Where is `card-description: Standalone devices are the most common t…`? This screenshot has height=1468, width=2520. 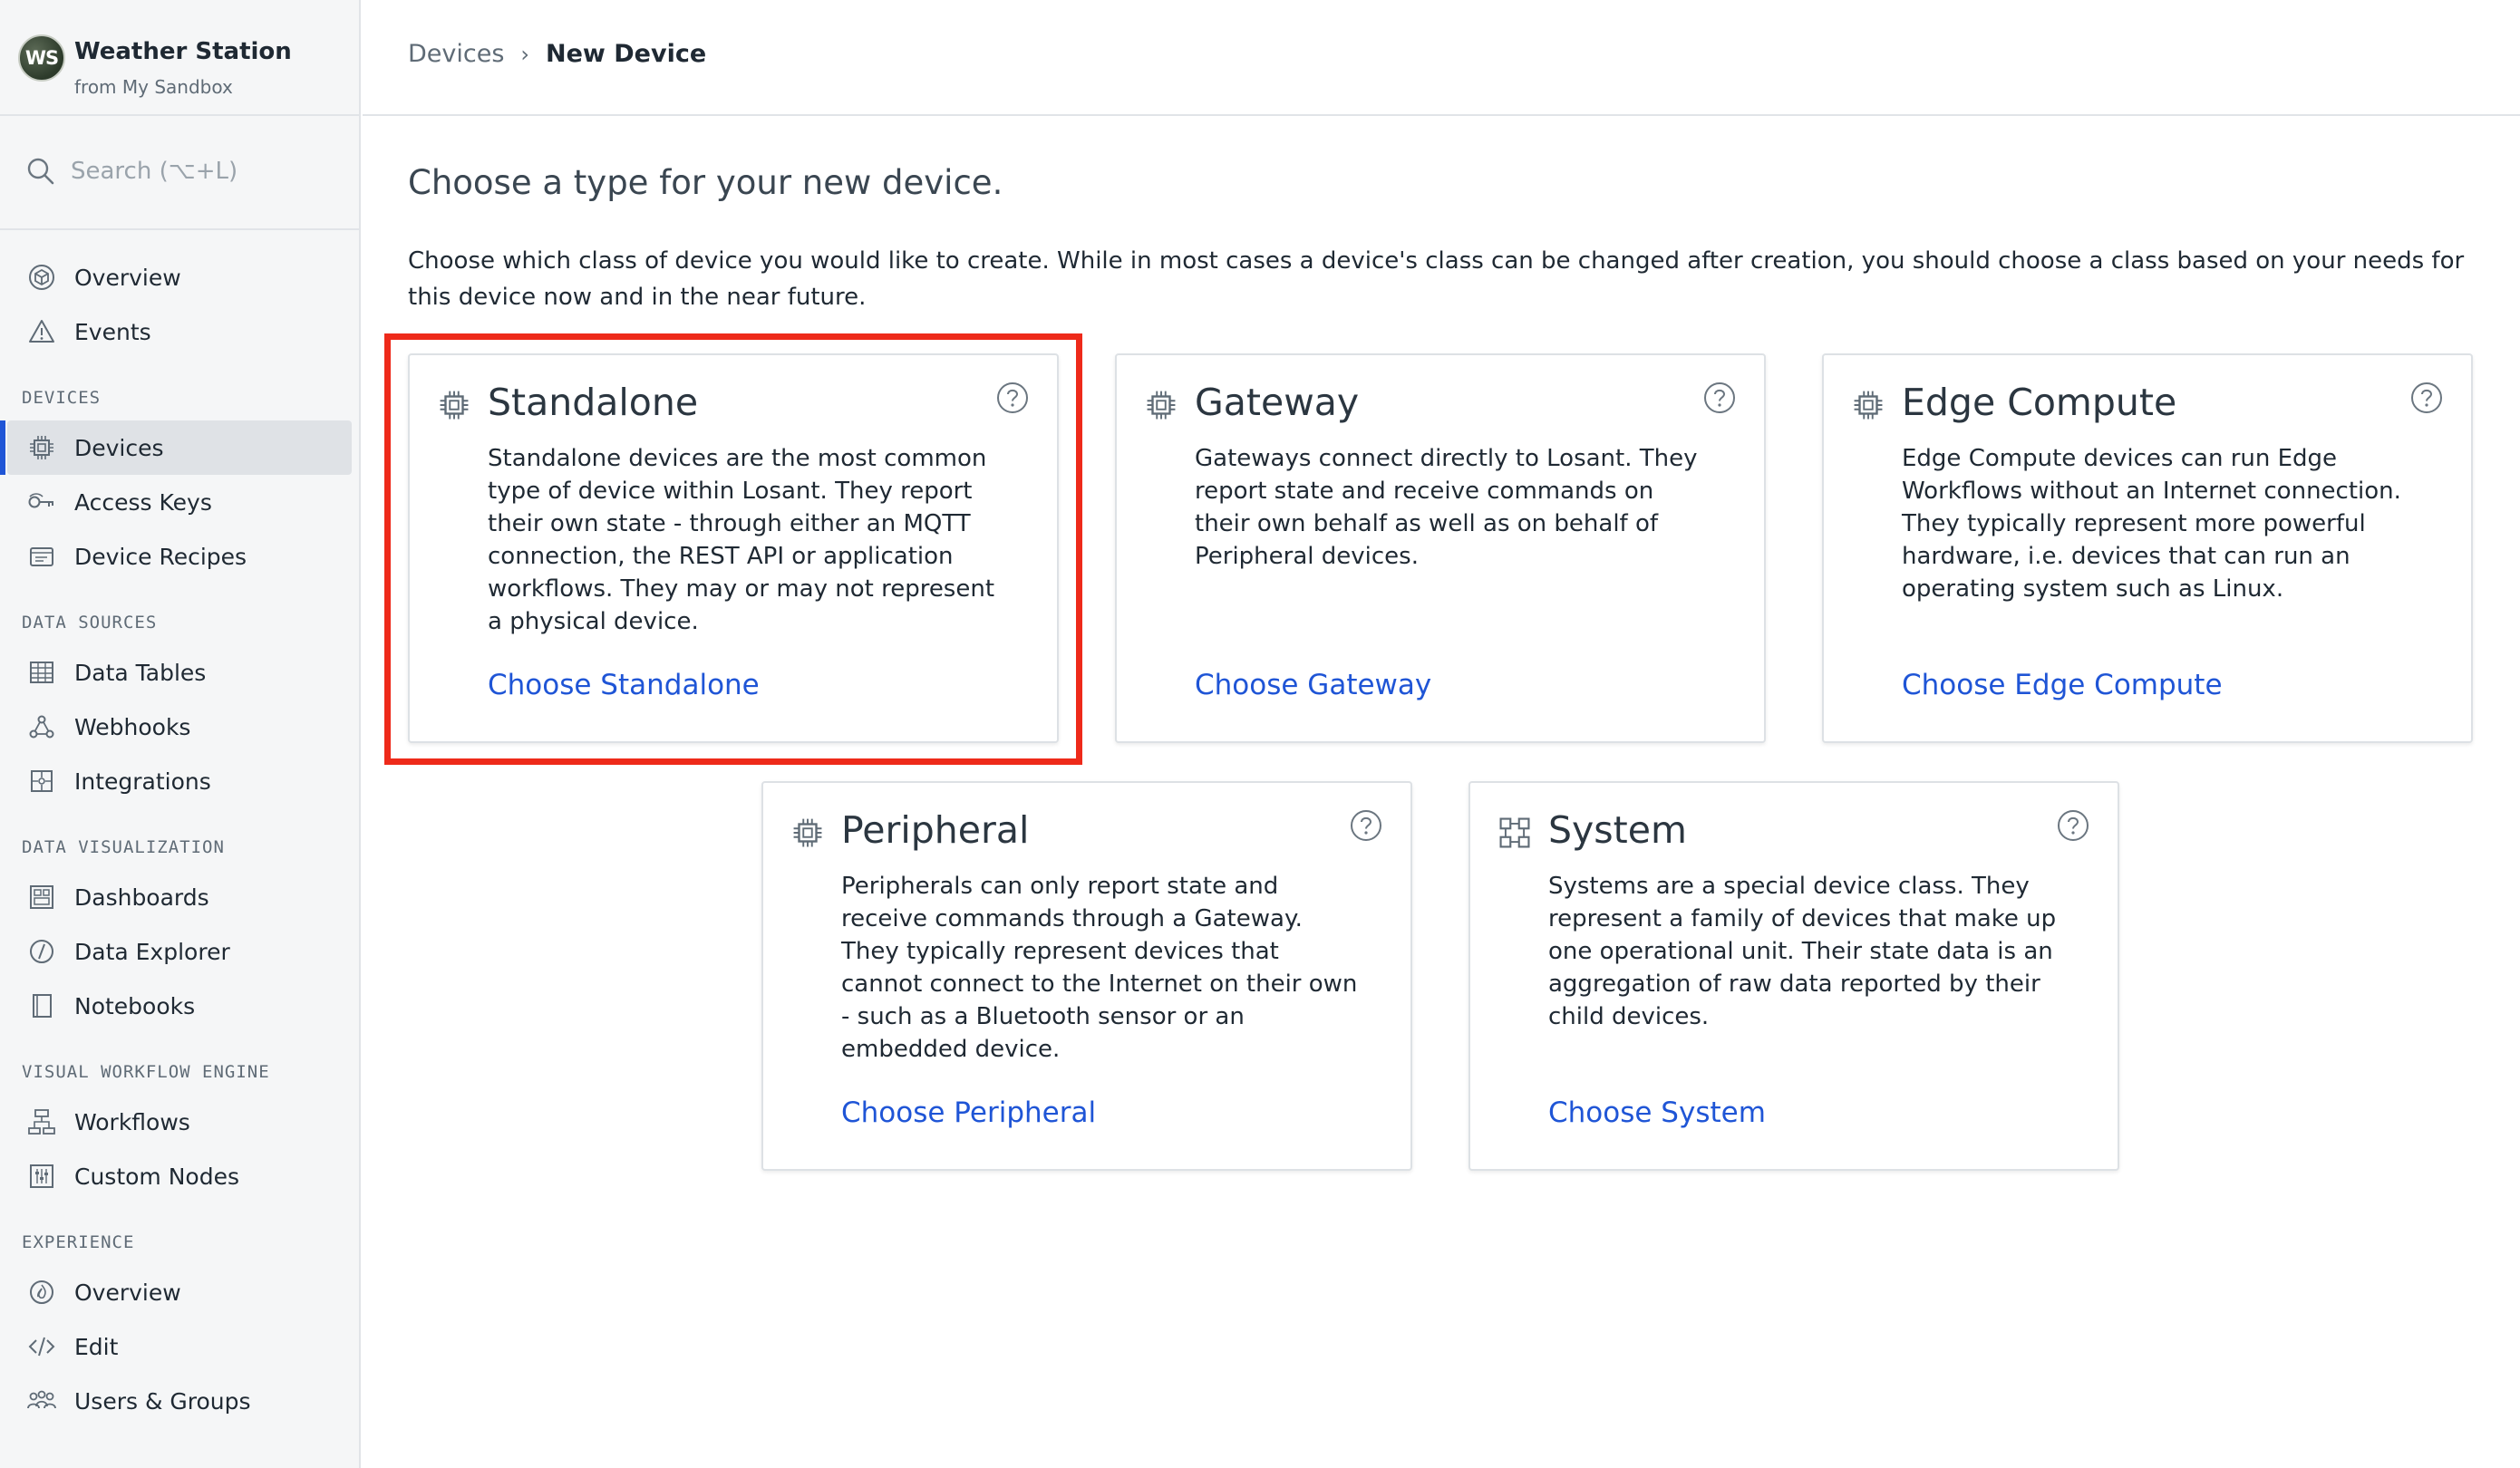
card-description: Standalone devices are the most common t… is located at coordinates (742, 540).